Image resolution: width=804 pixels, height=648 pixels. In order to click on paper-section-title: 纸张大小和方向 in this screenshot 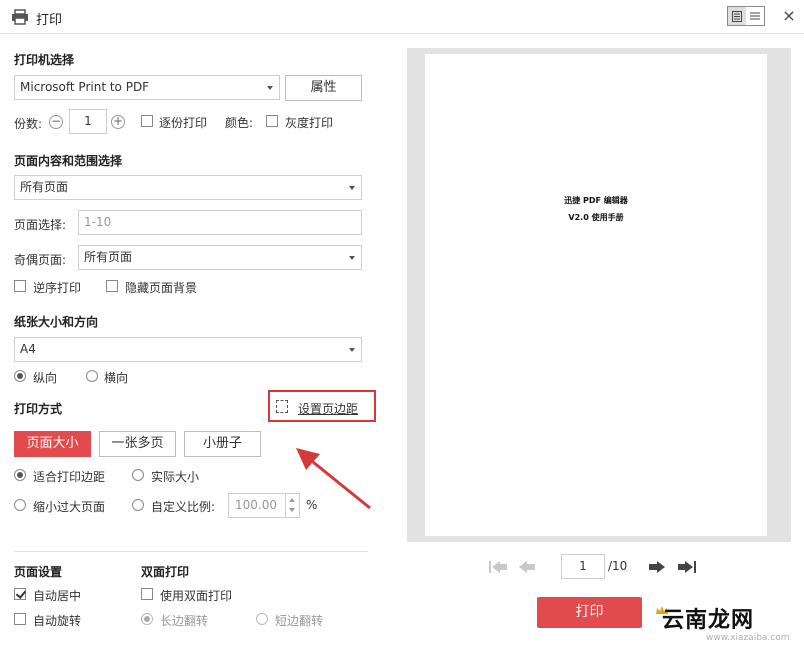, I will do `click(56, 322)`.